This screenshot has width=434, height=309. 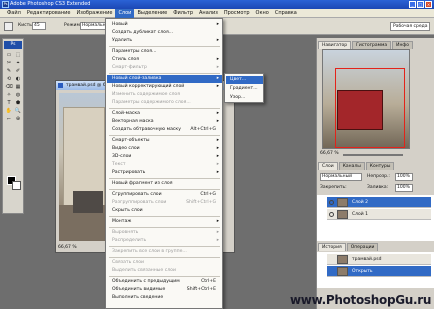 I want to click on panel-tab: Контуры, so click(x=380, y=166).